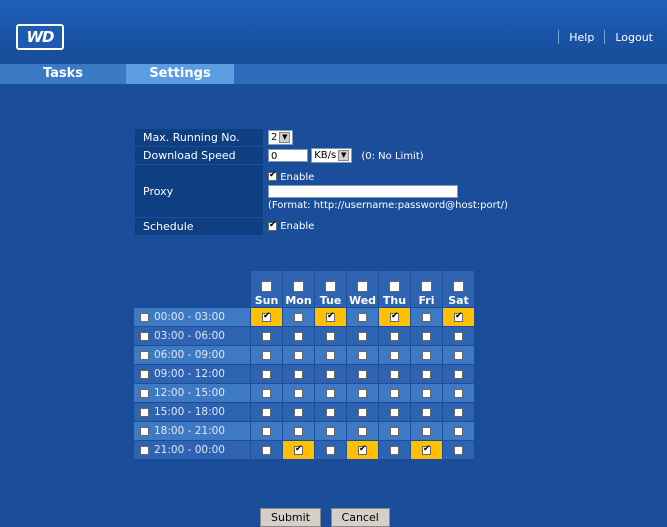 The height and width of the screenshot is (527, 667). Describe the element at coordinates (288, 155) in the screenshot. I see `download-speed-input: 0` at that location.